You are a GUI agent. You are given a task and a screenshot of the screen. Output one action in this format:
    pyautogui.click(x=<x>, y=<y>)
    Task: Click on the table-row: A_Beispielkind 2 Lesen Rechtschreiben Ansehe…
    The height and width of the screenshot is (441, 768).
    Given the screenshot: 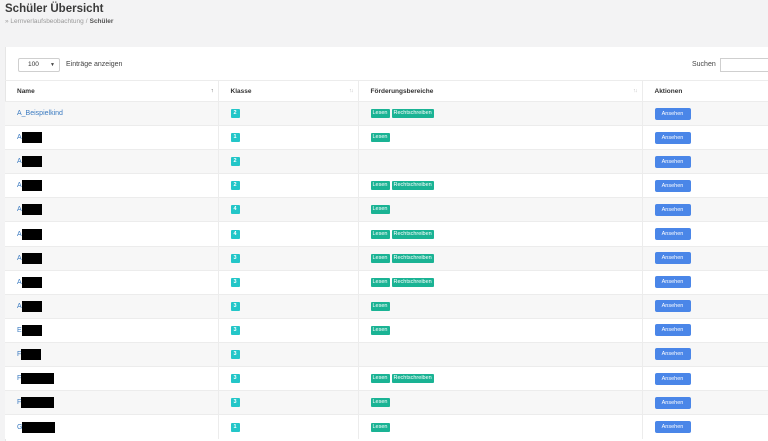 What is the action you would take?
    pyautogui.click(x=386, y=113)
    